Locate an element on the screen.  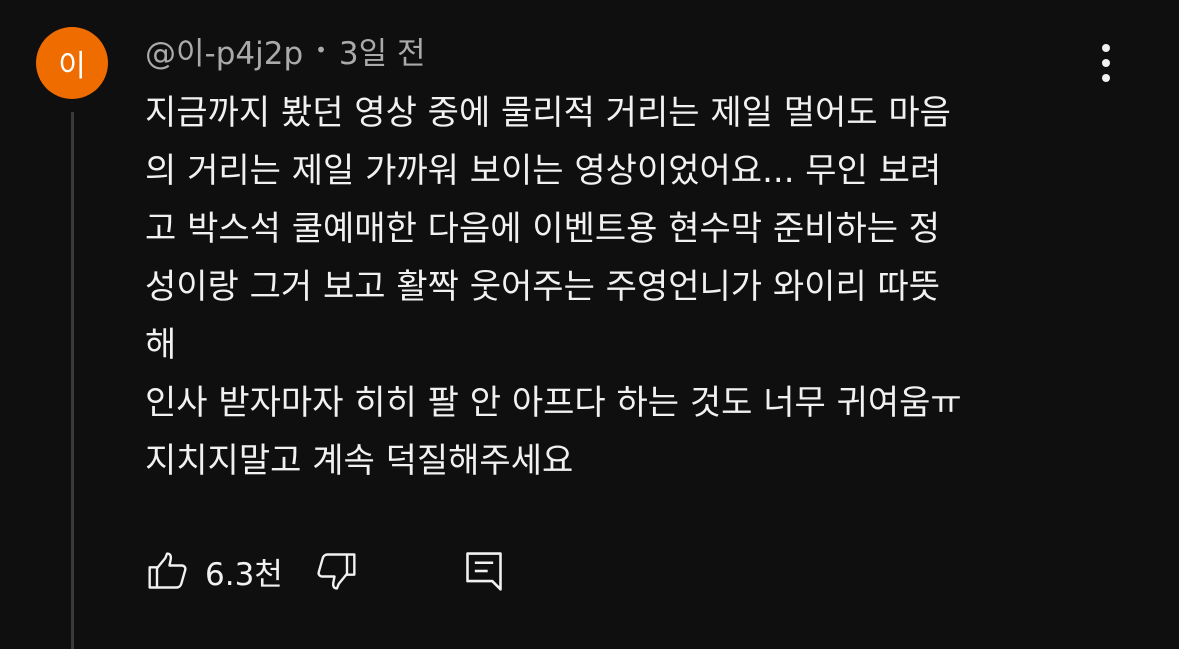
comment-header: @이-p4j2p • 3일 전 is located at coordinates (285, 50).